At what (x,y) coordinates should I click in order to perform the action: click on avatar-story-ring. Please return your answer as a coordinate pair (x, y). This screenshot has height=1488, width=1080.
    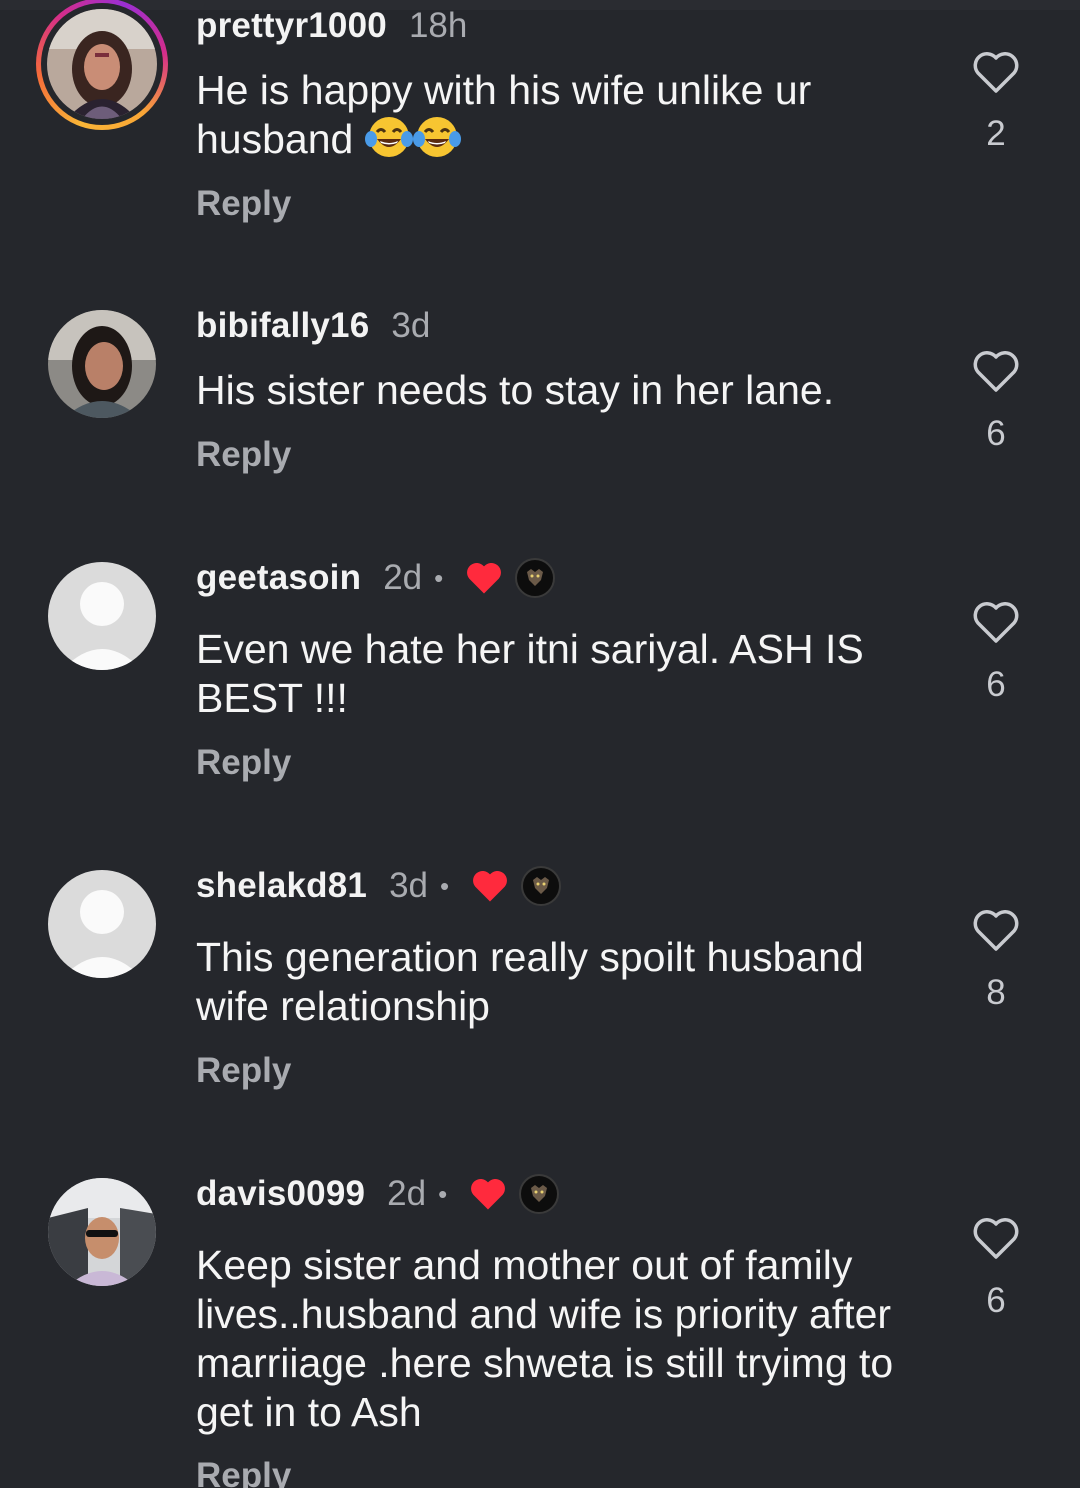
    Looking at the image, I should click on (102, 65).